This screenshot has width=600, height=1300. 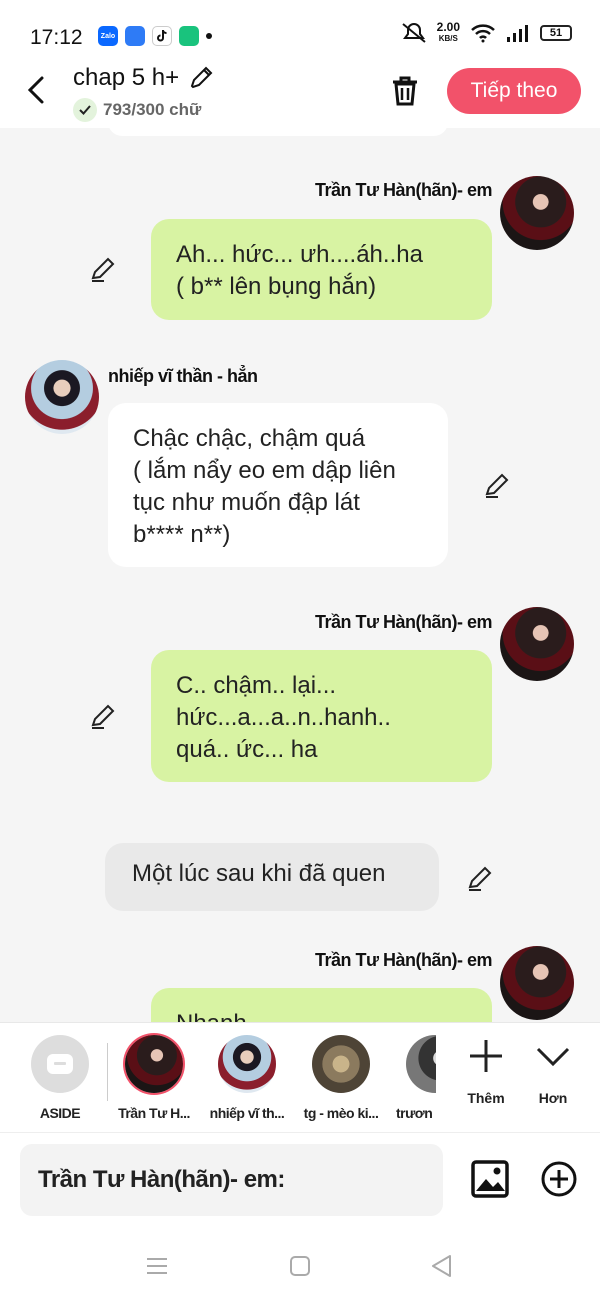 I want to click on image-icon, so click(x=490, y=1179).